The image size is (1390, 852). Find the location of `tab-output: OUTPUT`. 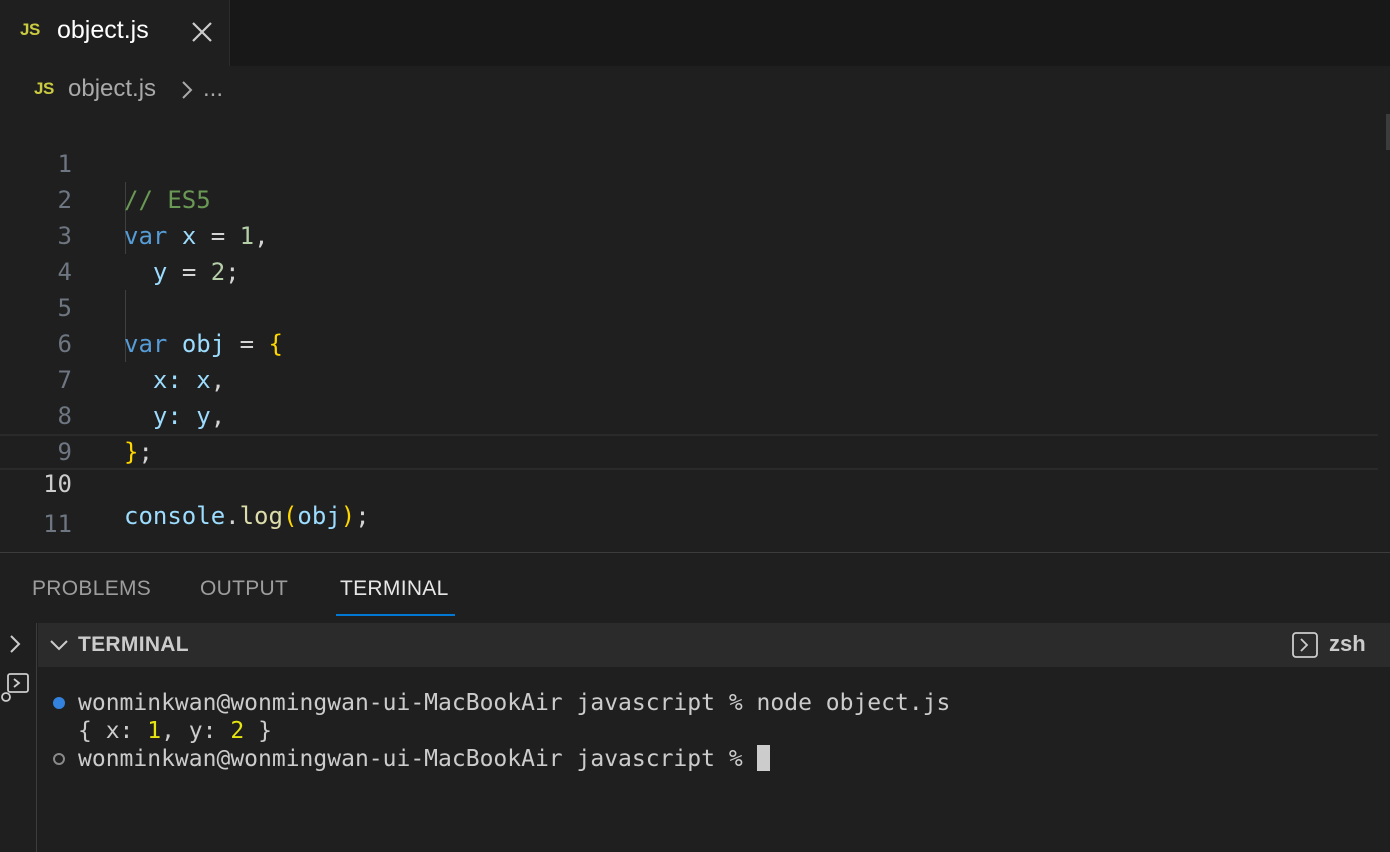

tab-output: OUTPUT is located at coordinates (244, 589).